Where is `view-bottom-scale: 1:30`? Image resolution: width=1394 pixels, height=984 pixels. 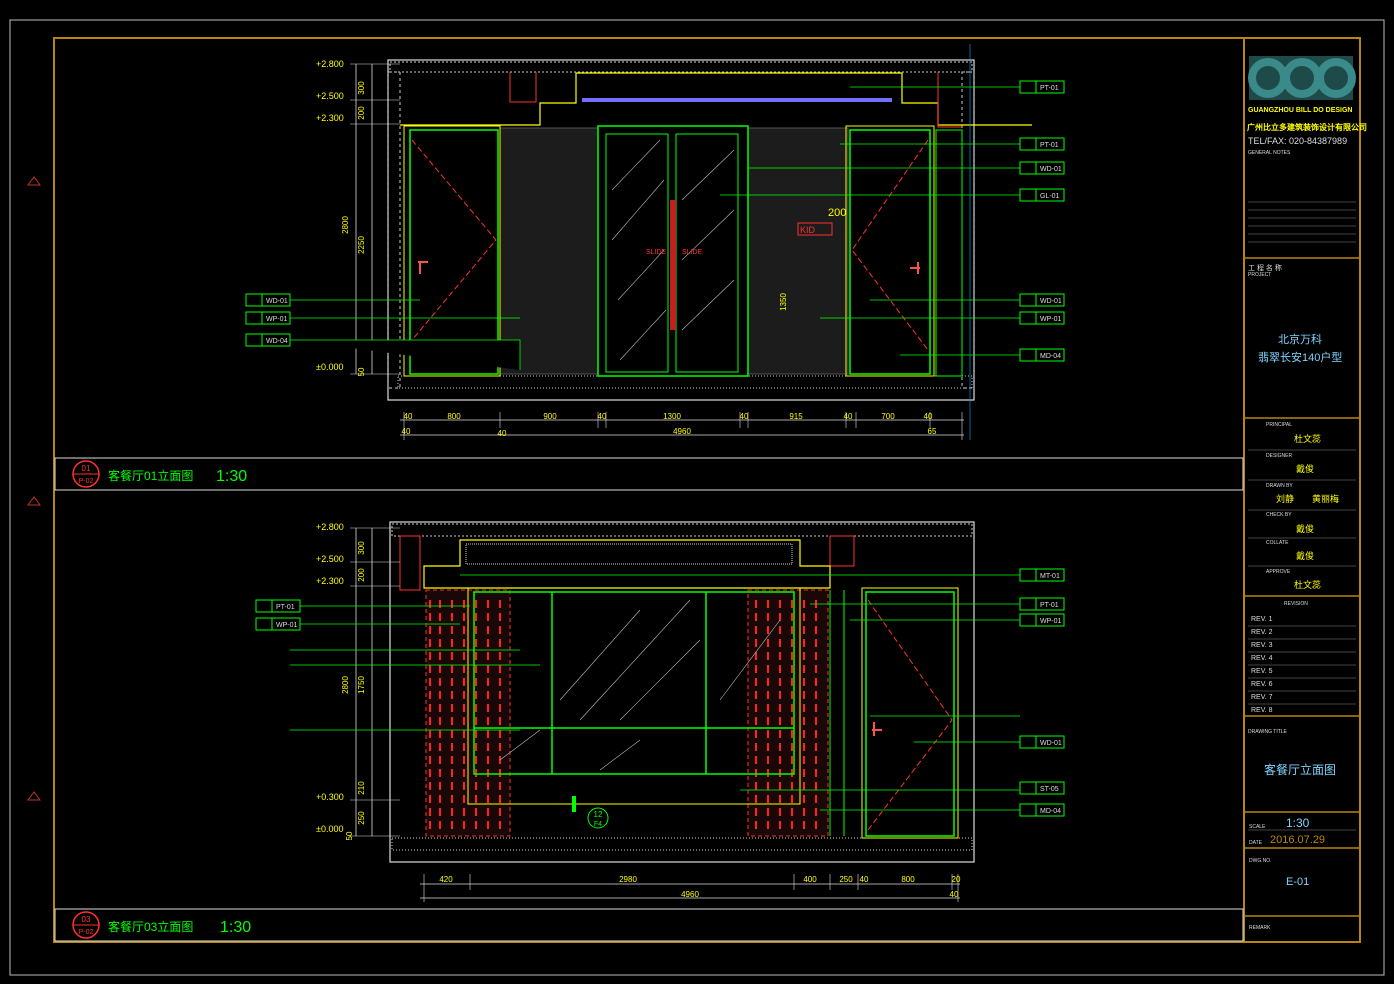 view-bottom-scale: 1:30 is located at coordinates (235, 927).